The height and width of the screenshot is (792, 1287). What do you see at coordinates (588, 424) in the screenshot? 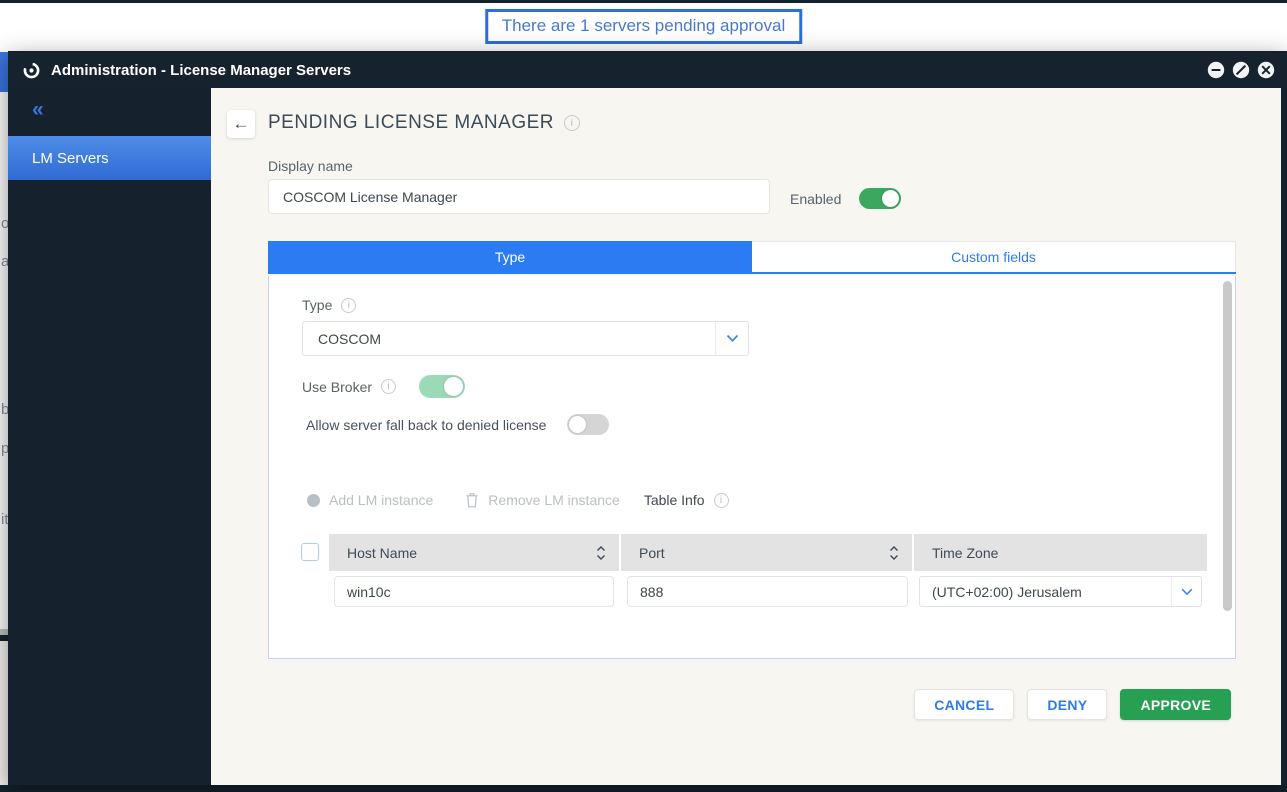
I see `fallback-toggle` at bounding box center [588, 424].